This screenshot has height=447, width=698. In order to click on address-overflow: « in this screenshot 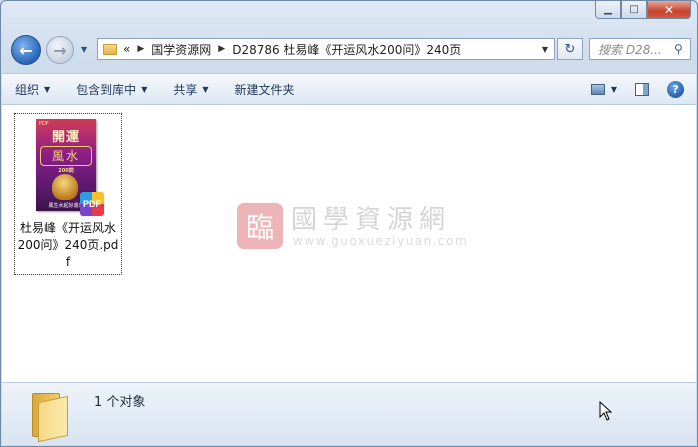, I will do `click(126, 49)`.